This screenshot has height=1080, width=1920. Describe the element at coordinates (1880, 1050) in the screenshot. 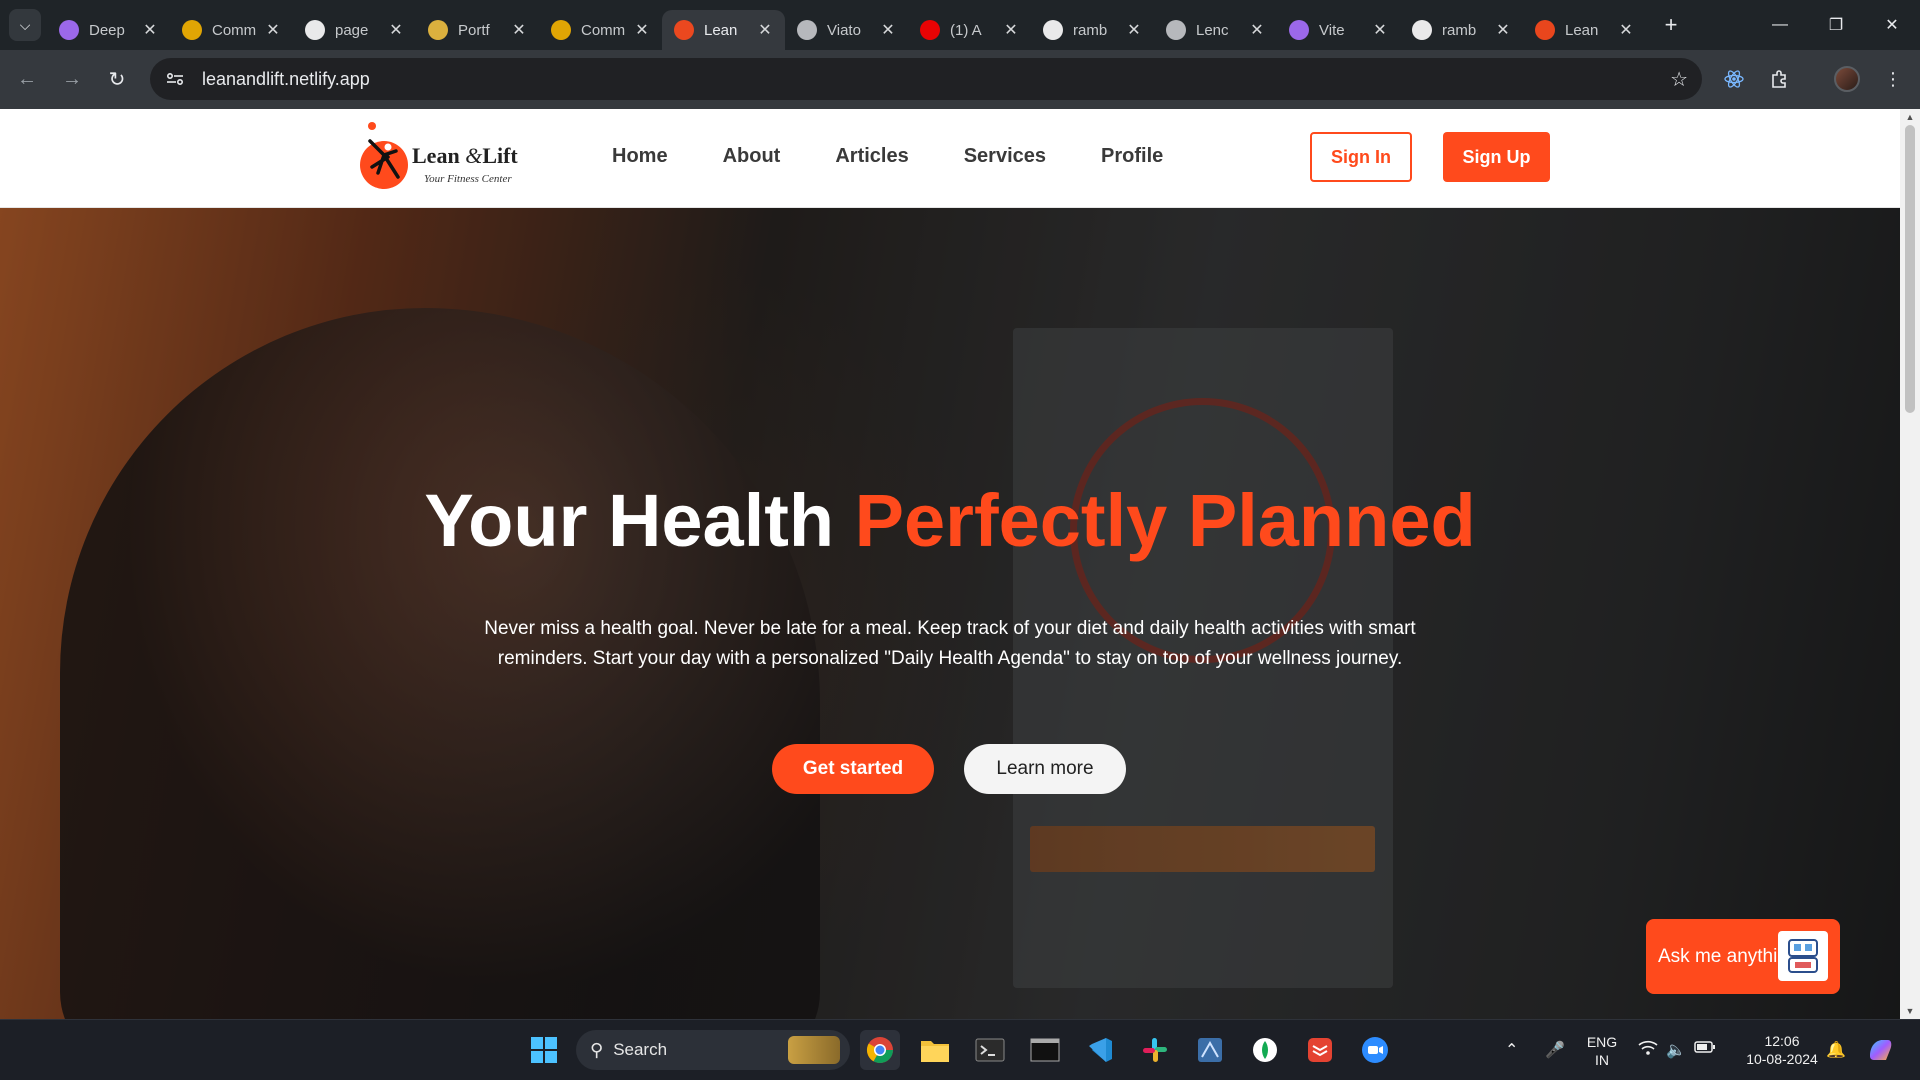

I see `copilot-icon` at that location.